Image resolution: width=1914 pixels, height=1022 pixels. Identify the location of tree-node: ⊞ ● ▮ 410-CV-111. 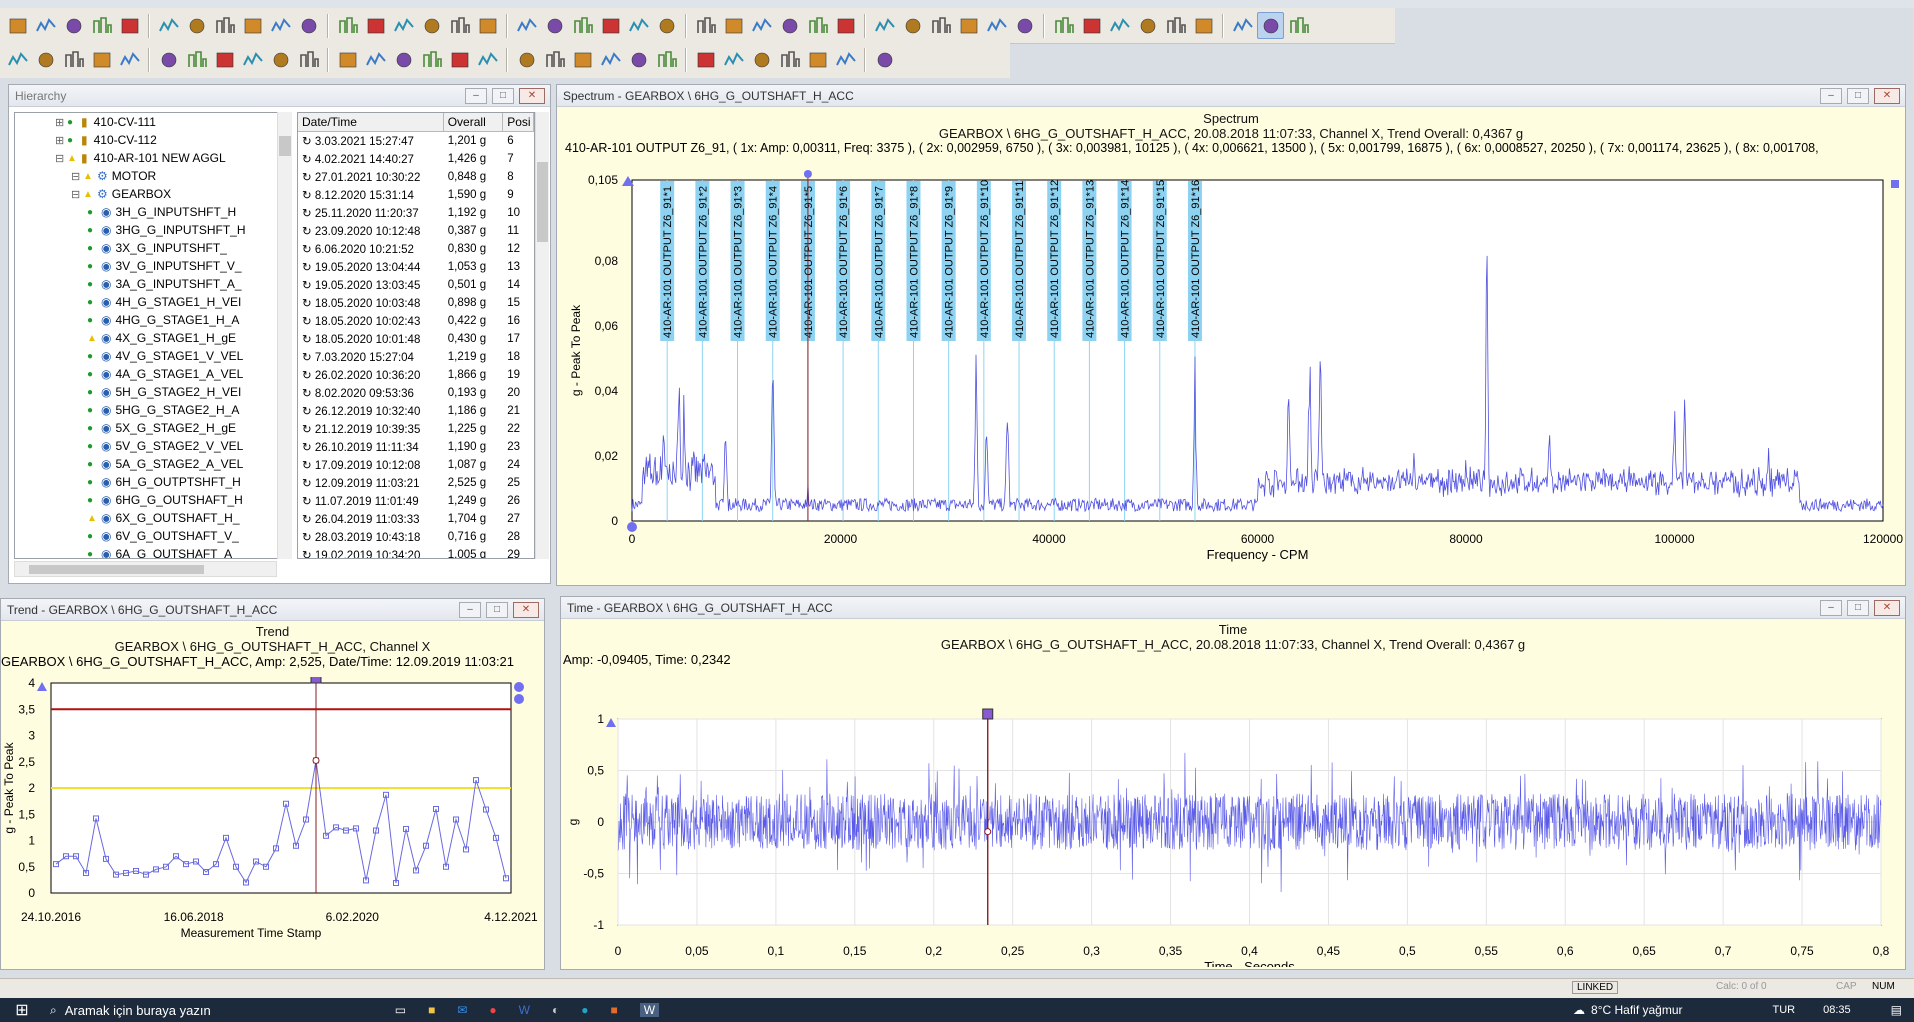
(153, 122).